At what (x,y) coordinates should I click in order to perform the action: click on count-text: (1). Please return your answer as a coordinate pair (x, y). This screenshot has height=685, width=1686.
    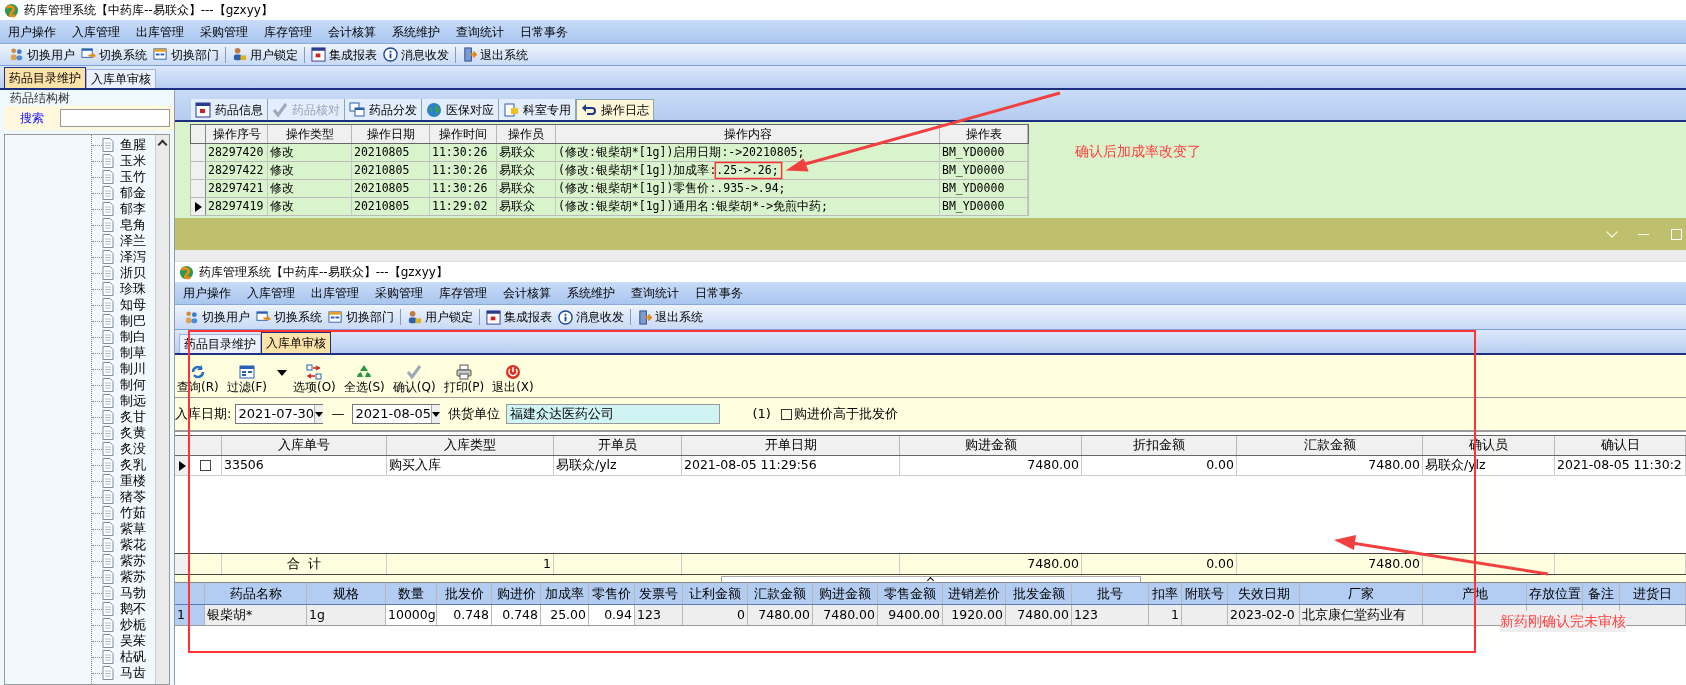
    Looking at the image, I should click on (761, 414).